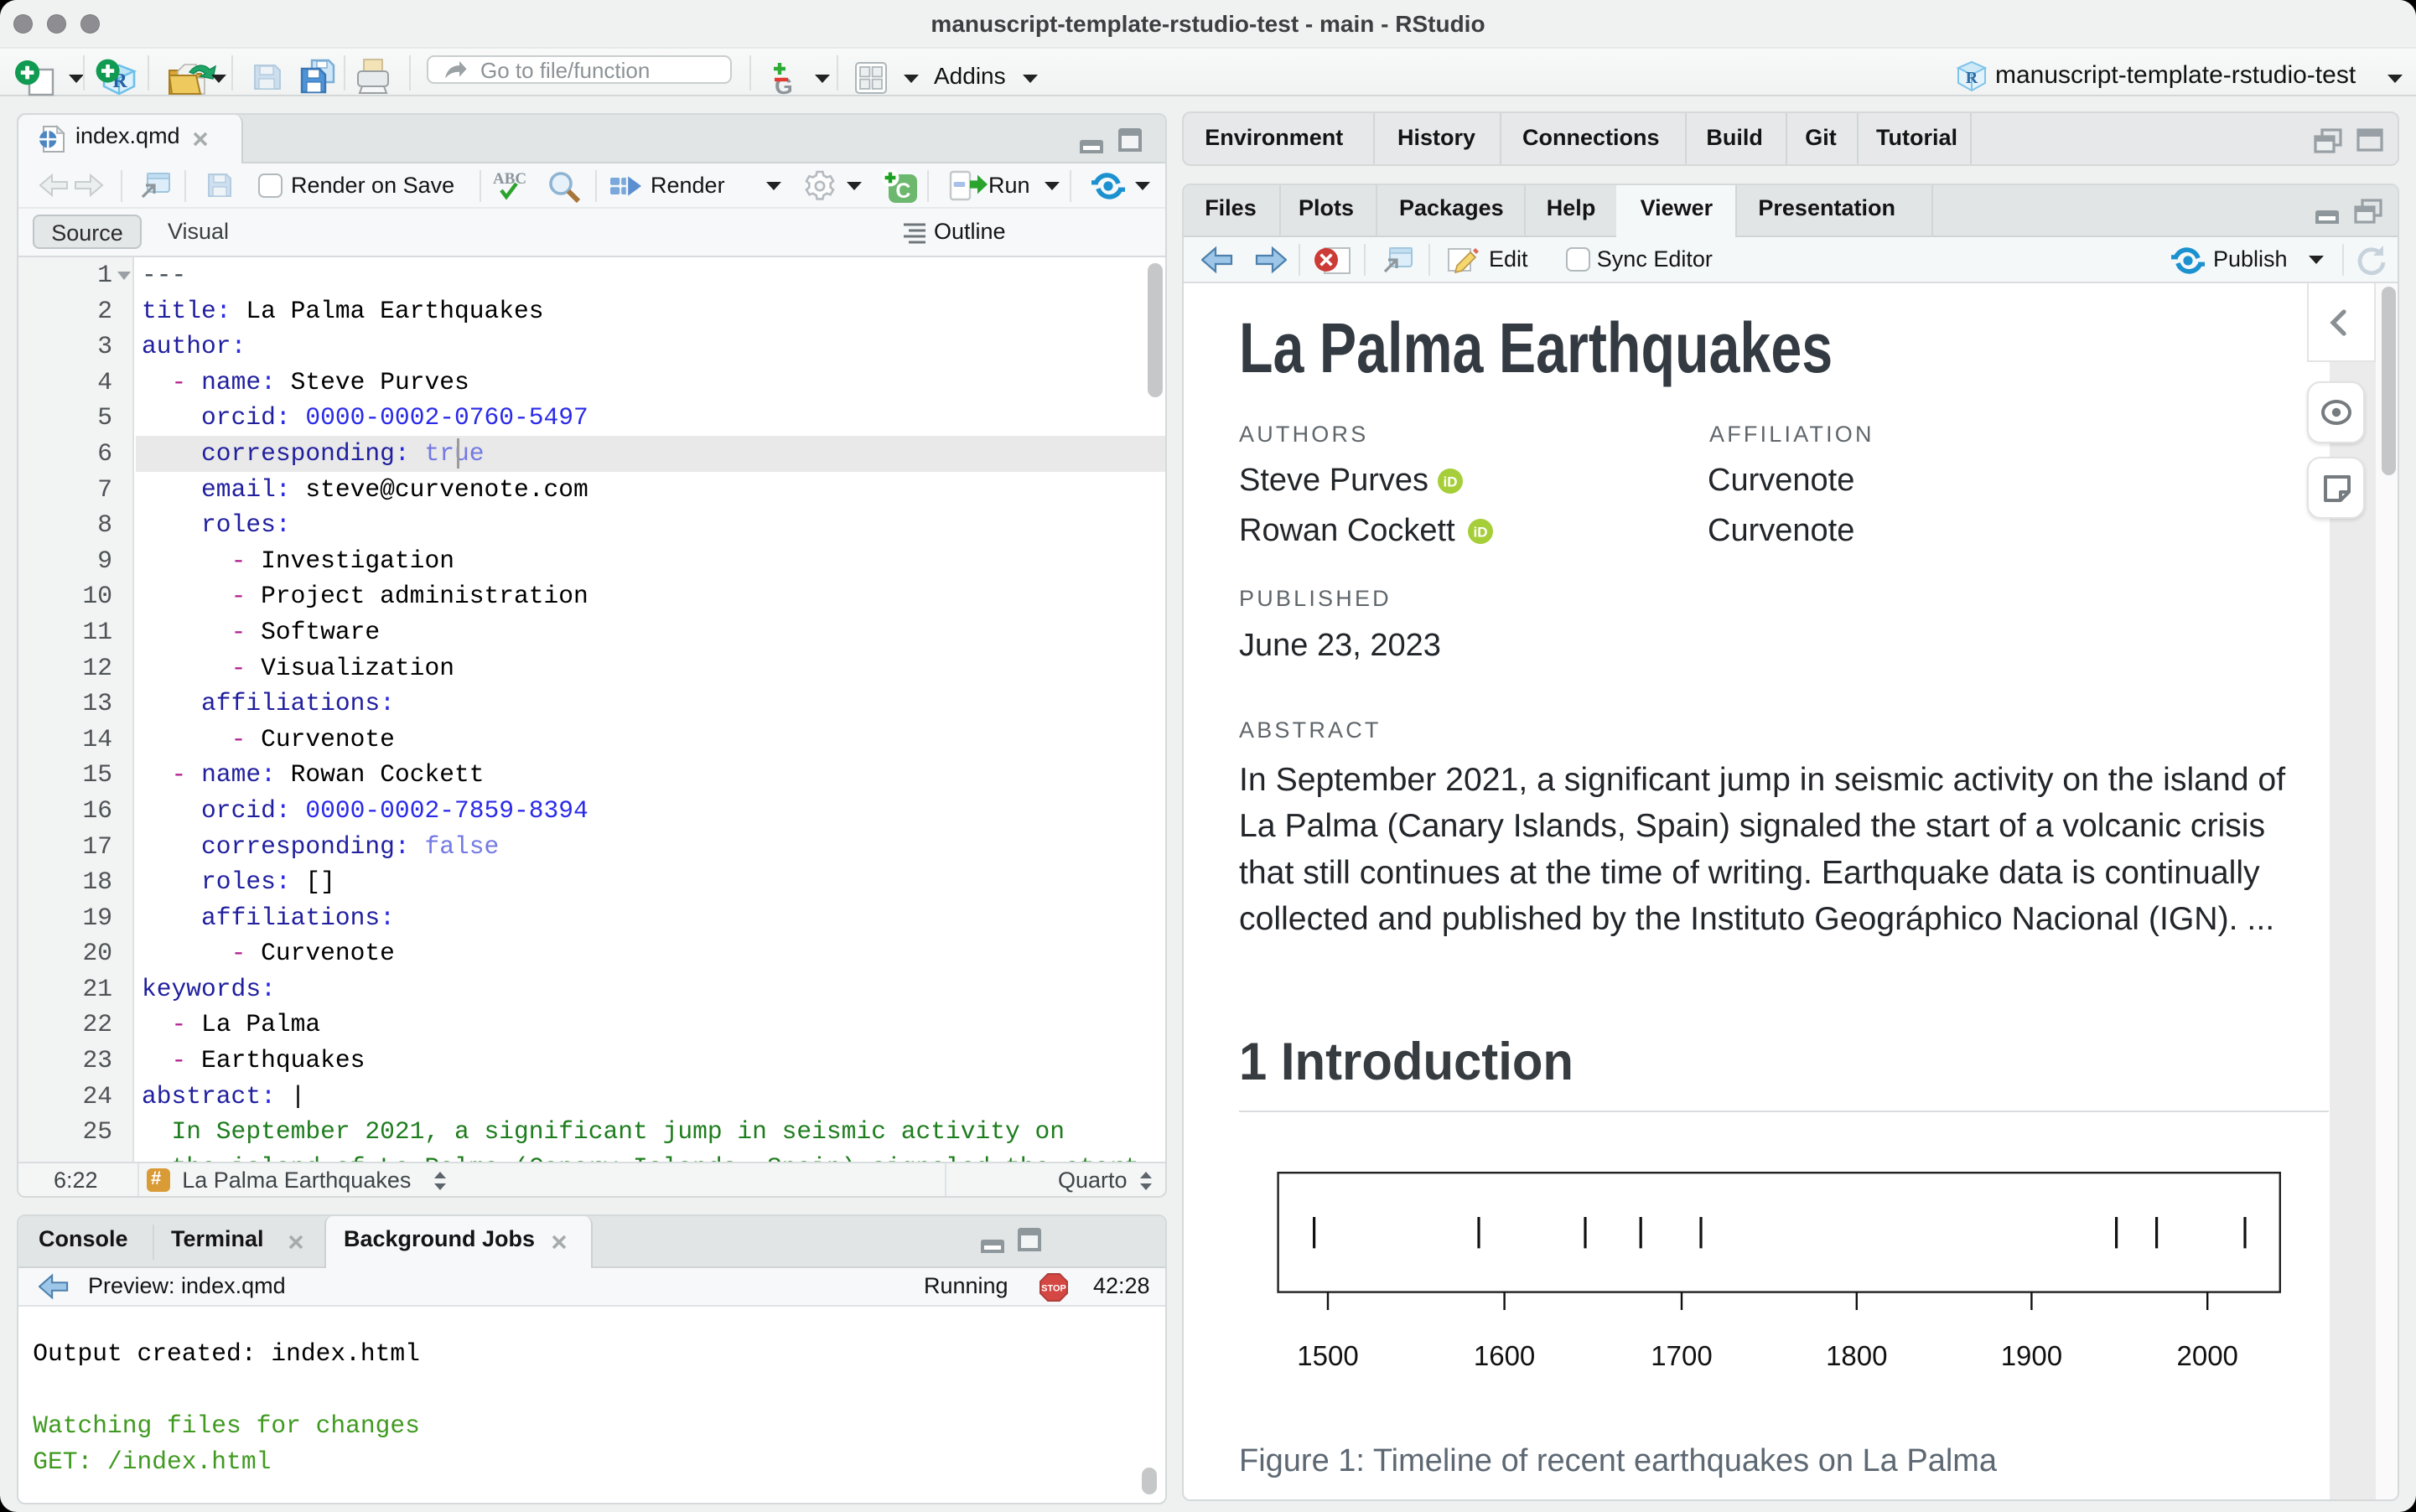 The image size is (2416, 1512). I want to click on svg-text: R, so click(1972, 78).